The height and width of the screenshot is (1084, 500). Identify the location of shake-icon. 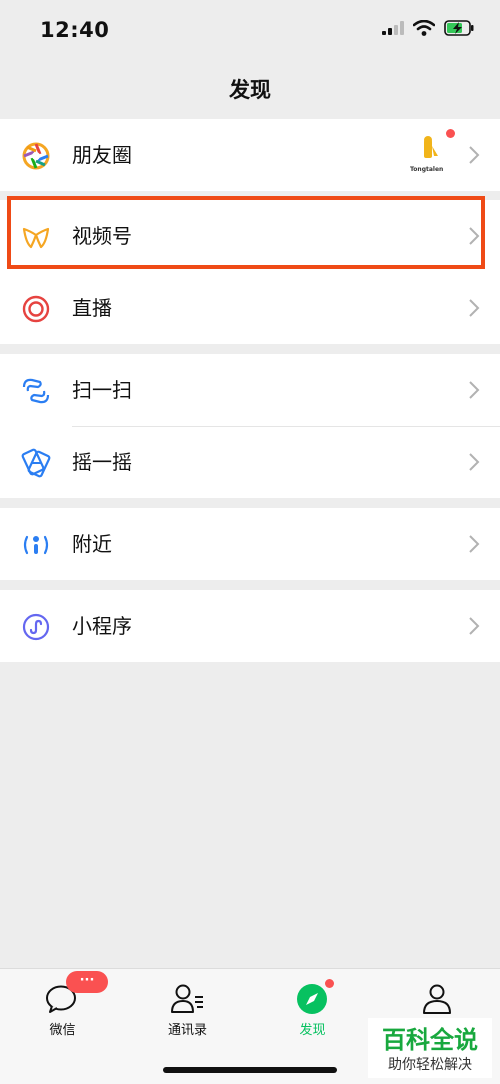
(36, 463).